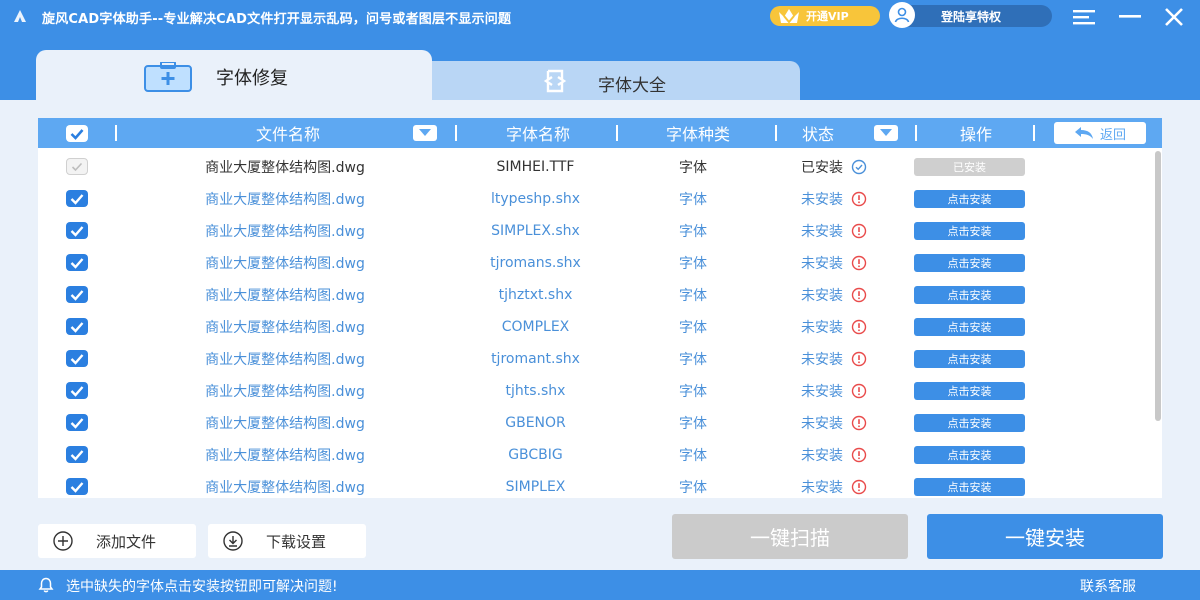 The width and height of the screenshot is (1200, 600). I want to click on table-row: 商业大厦整体结构图.dwg tjhts.shx 字体 未安装 点击安装, so click(595, 391).